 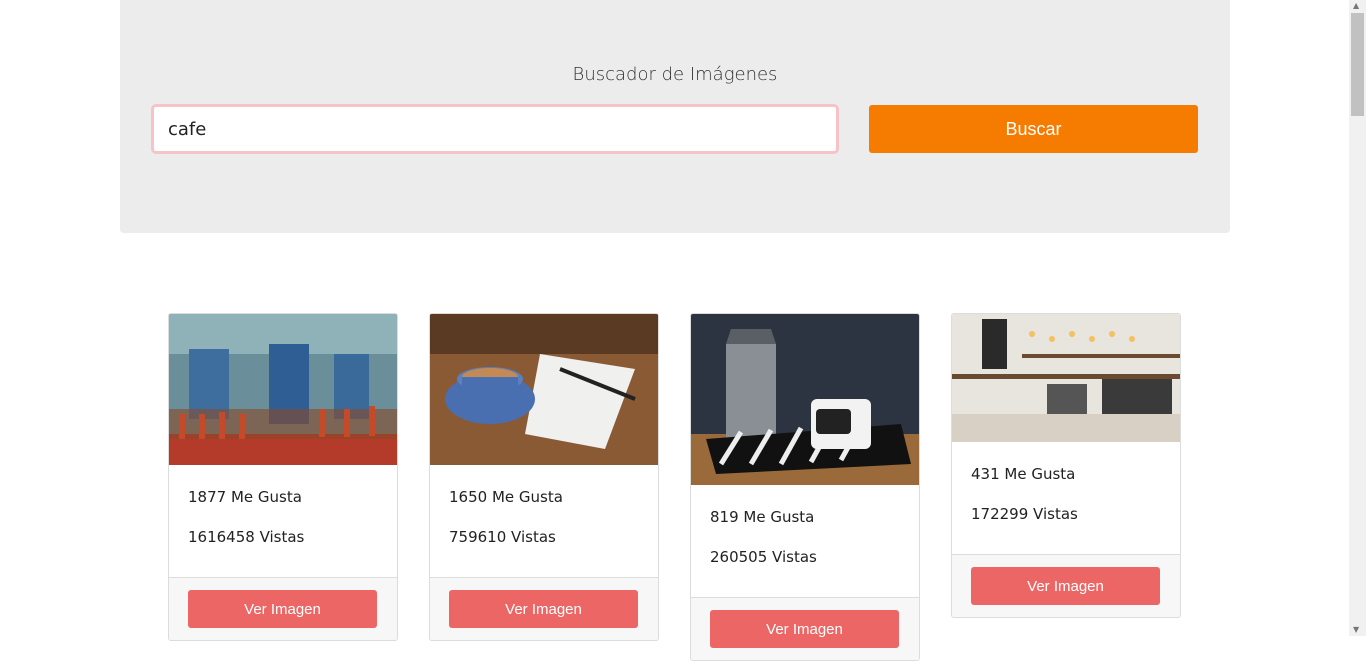 I want to click on scroll-thumb, so click(x=1357, y=64).